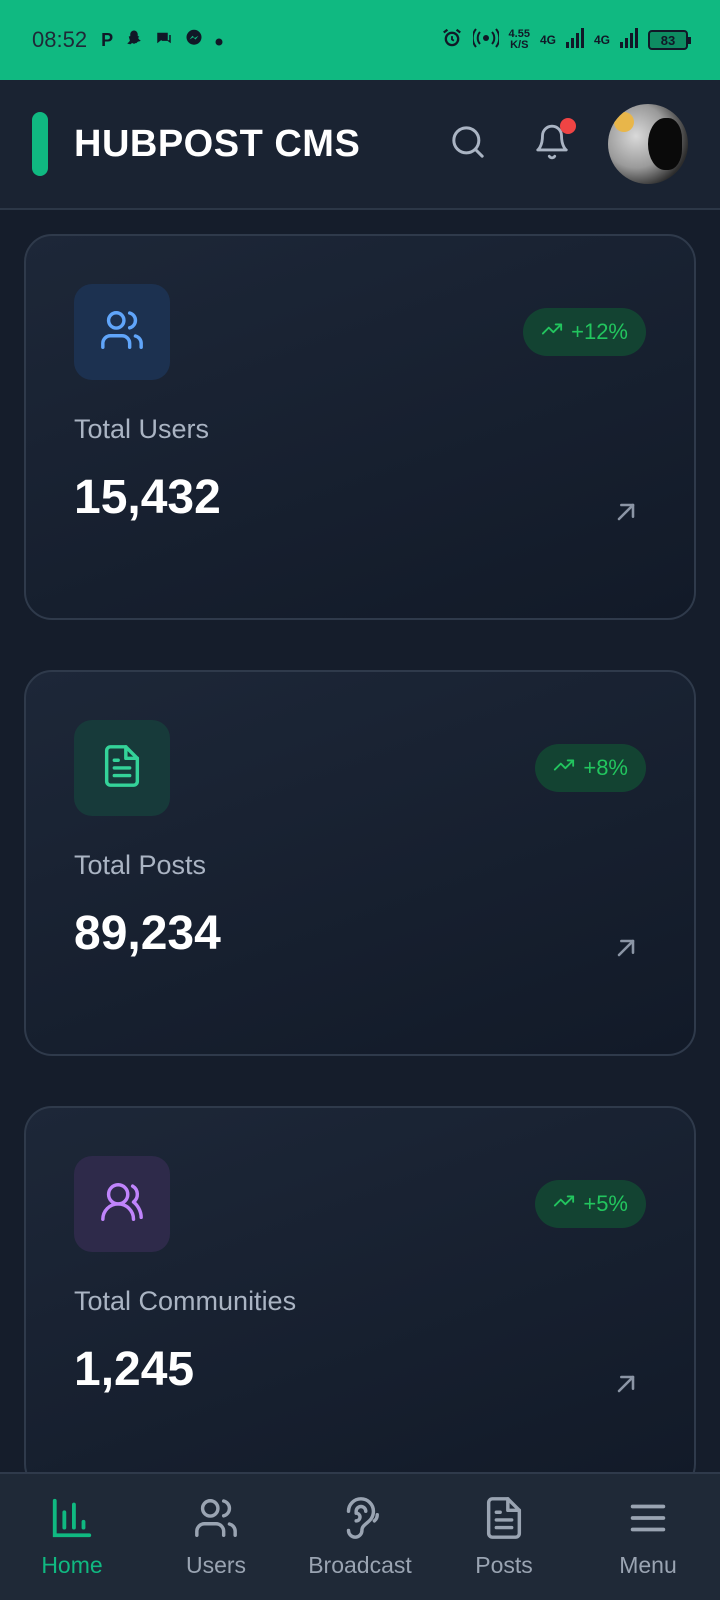 Image resolution: width=720 pixels, height=1600 pixels. I want to click on nav-label: Menu, so click(648, 1565).